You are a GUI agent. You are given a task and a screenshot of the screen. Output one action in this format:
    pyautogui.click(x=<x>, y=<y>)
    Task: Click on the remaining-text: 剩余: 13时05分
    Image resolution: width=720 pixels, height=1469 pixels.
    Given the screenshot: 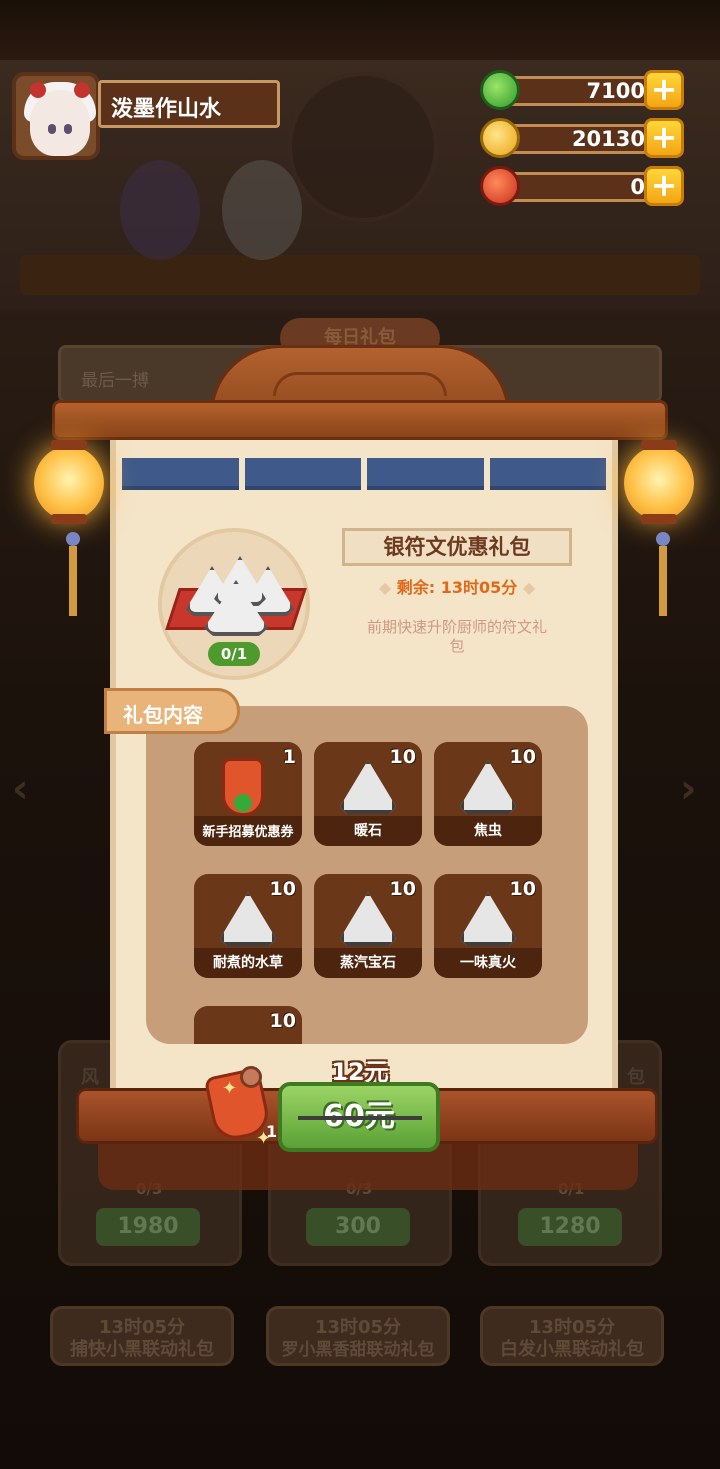 What is the action you would take?
    pyautogui.click(x=457, y=587)
    